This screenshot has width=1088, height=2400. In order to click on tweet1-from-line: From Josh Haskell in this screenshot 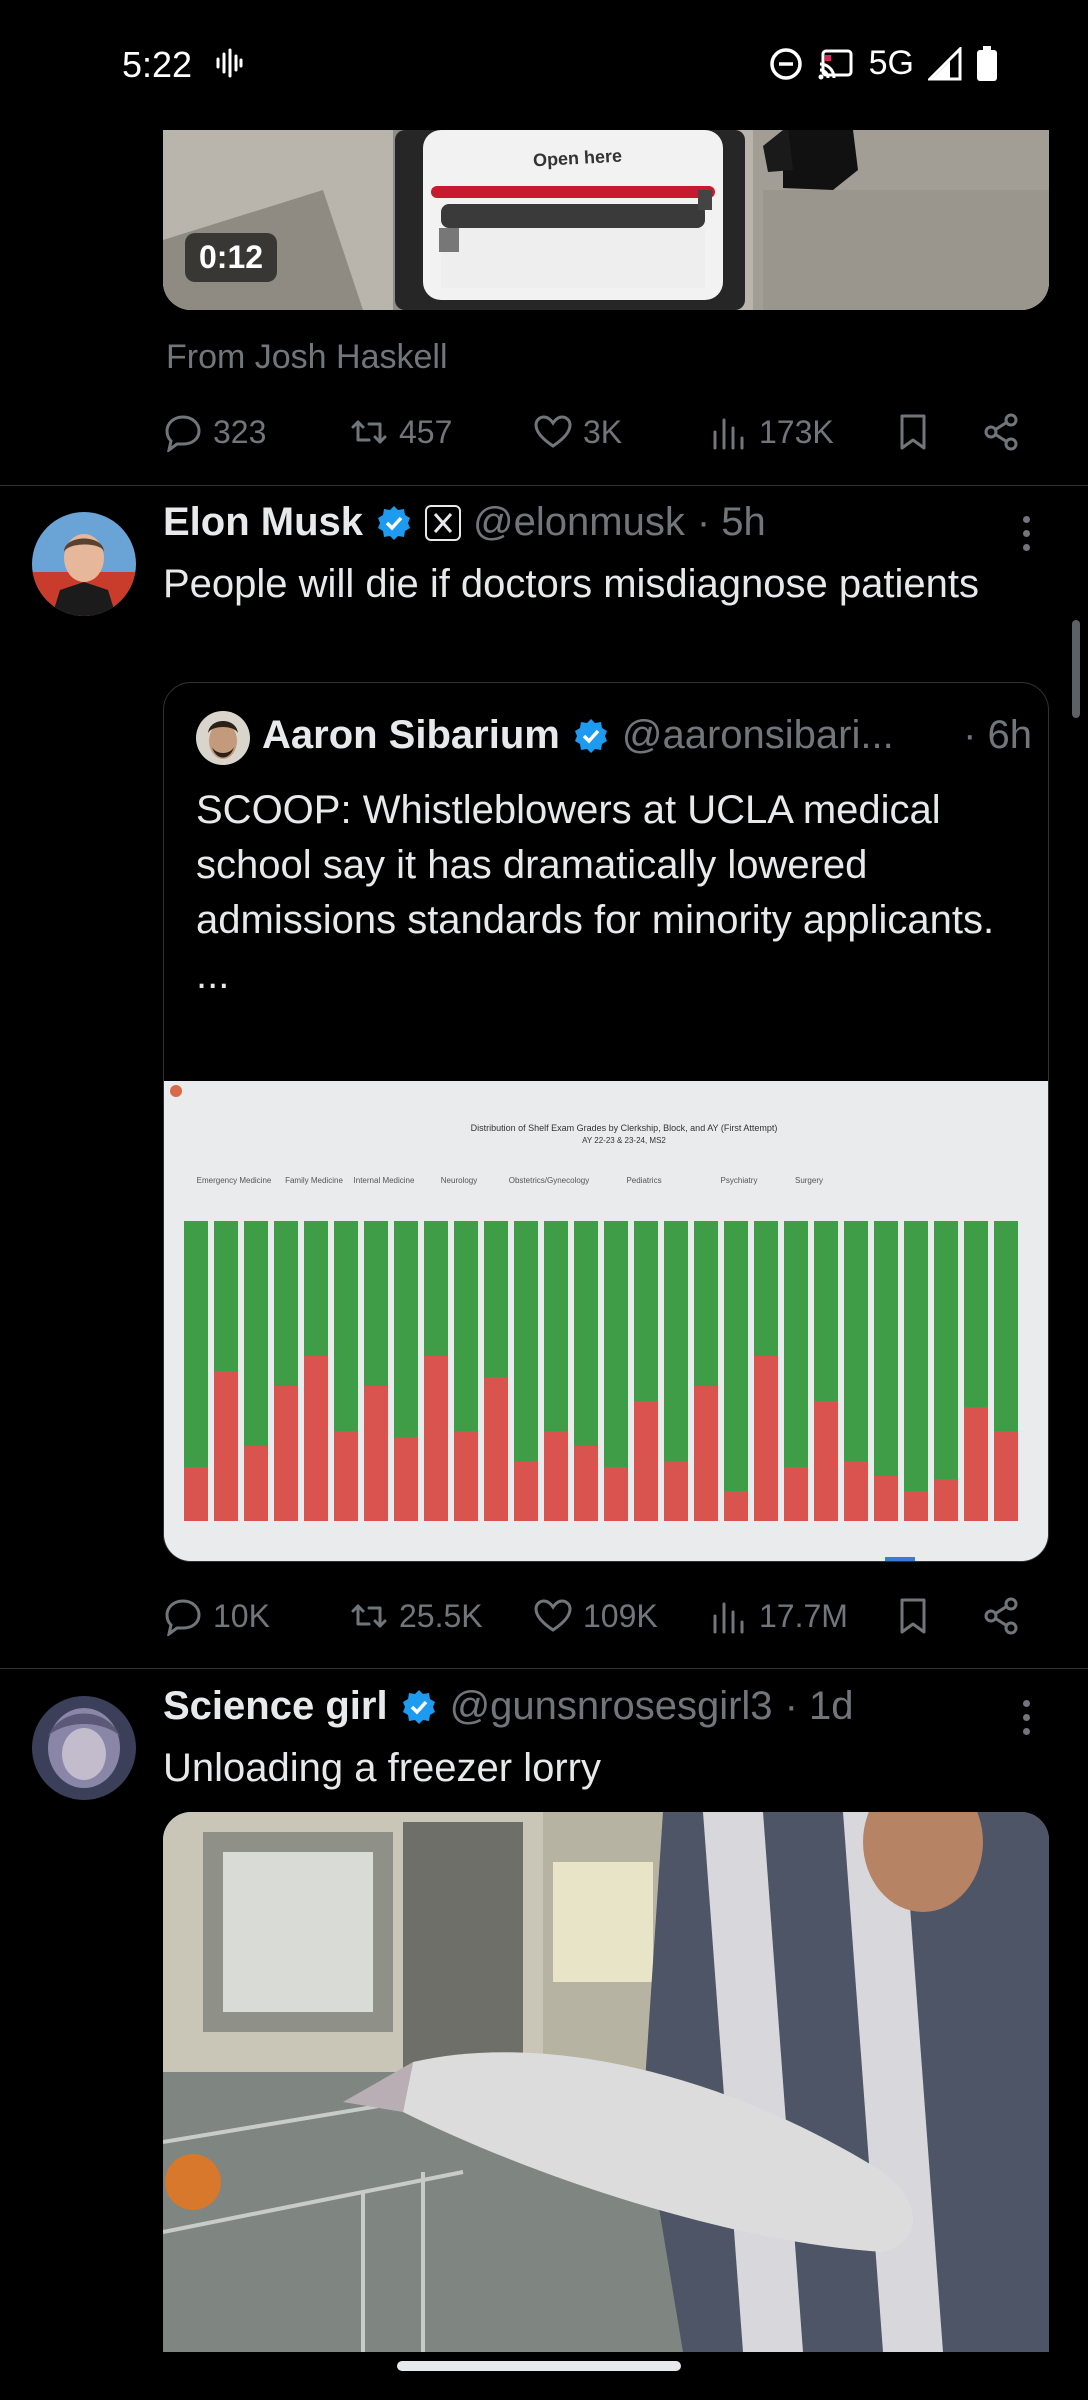, I will do `click(307, 357)`.